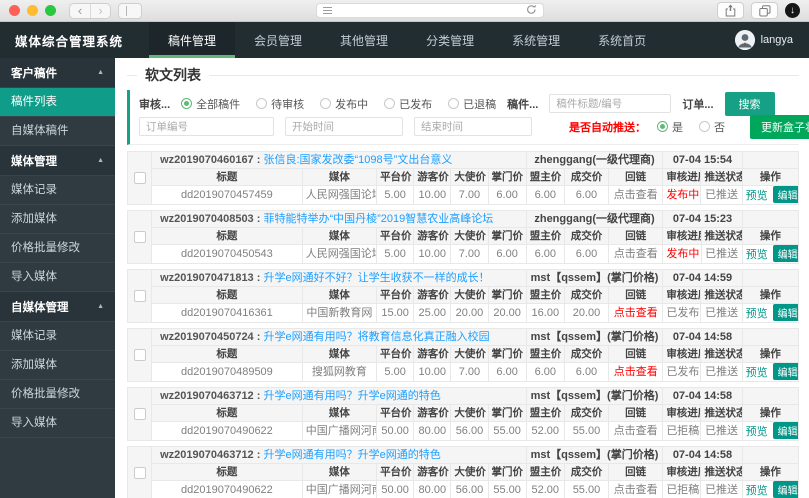 This screenshot has width=809, height=498. What do you see at coordinates (57, 307) in the screenshot?
I see `sidebar-section-header: 自媒体管理 ▲` at bounding box center [57, 307].